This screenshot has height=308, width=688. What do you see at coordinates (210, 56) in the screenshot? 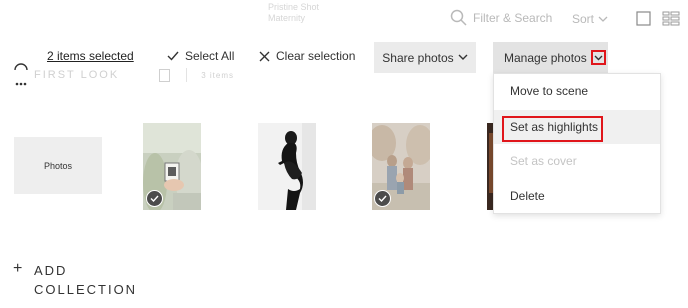
I see `select-all-label: Select All` at bounding box center [210, 56].